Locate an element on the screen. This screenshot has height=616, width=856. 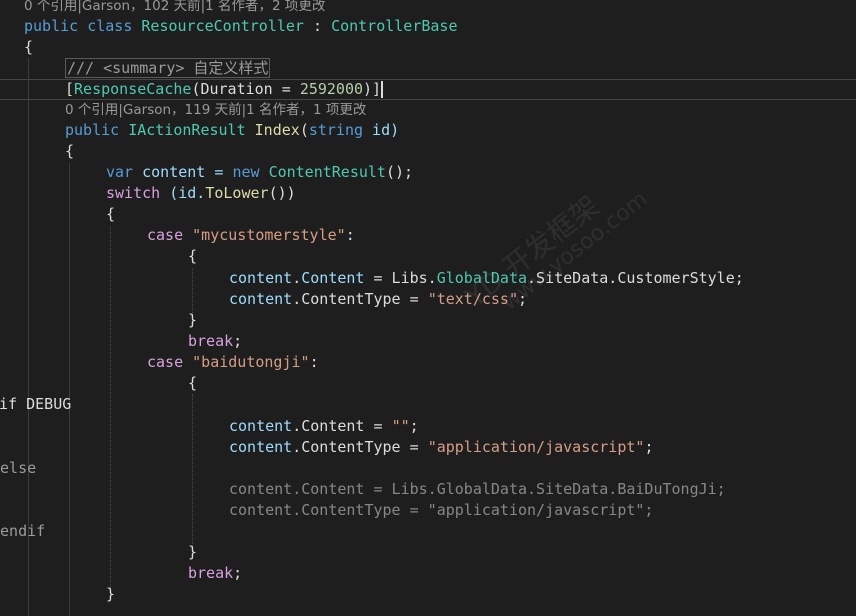
summary-comment-line: /// <summary> 自定义样式 is located at coordinates (168, 68).